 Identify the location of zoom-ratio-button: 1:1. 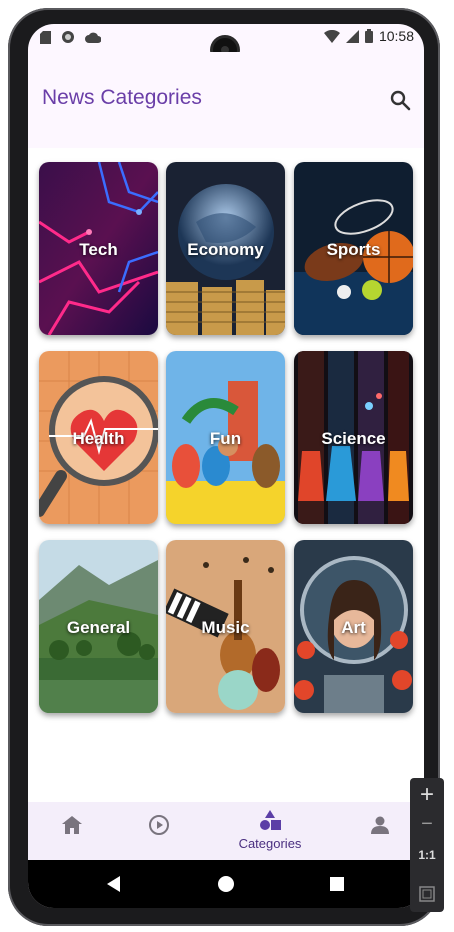
(427, 855).